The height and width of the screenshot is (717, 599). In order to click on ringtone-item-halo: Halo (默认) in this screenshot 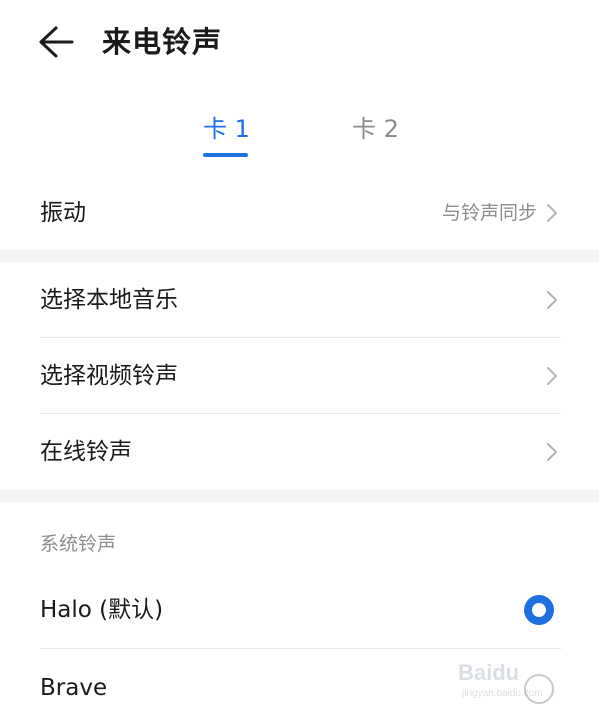, I will do `click(299, 610)`.